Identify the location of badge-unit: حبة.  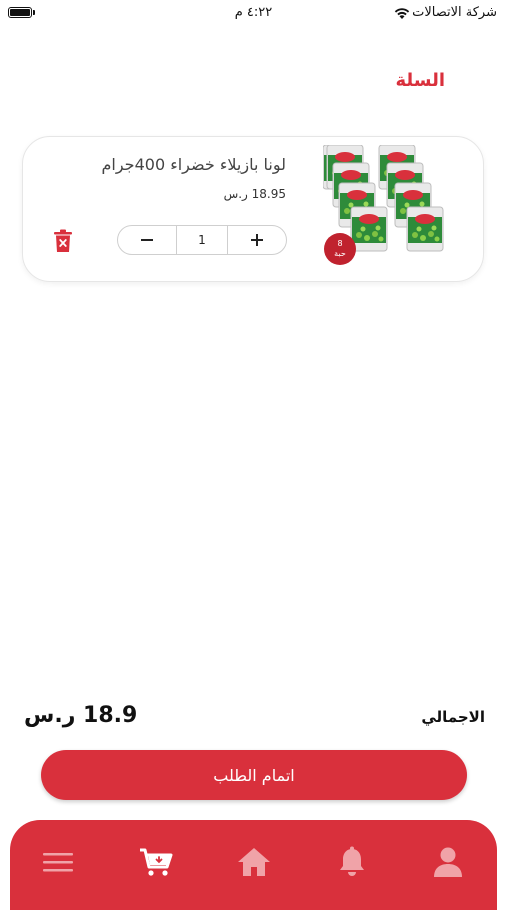
(340, 253).